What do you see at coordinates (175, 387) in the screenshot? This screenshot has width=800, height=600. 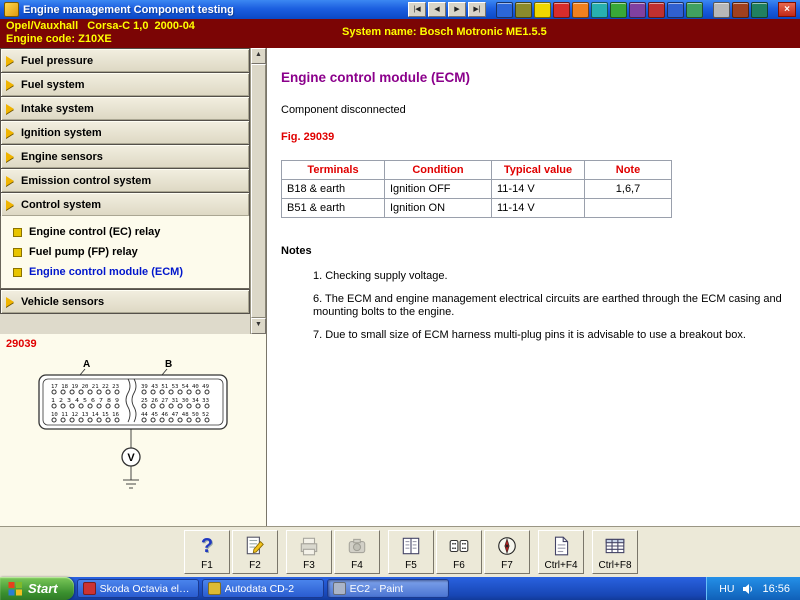 I see `pins-b-row1: 39 43 51 53 54 40 49` at bounding box center [175, 387].